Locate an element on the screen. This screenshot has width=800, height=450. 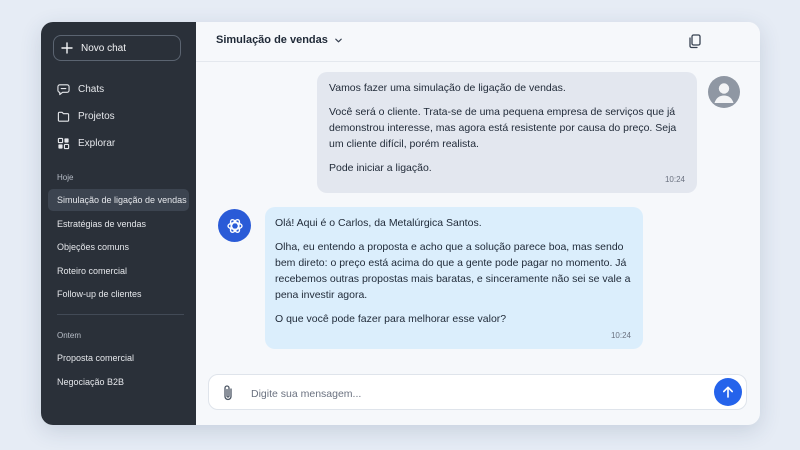
assistant-logo-icon is located at coordinates (234, 225).